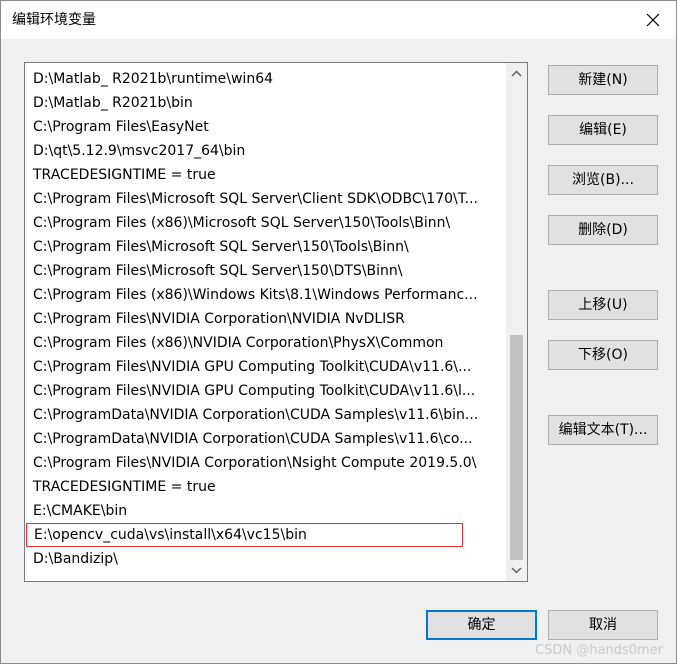  What do you see at coordinates (599, 650) in the screenshot?
I see `watermark: CSDN @hands0mer` at bounding box center [599, 650].